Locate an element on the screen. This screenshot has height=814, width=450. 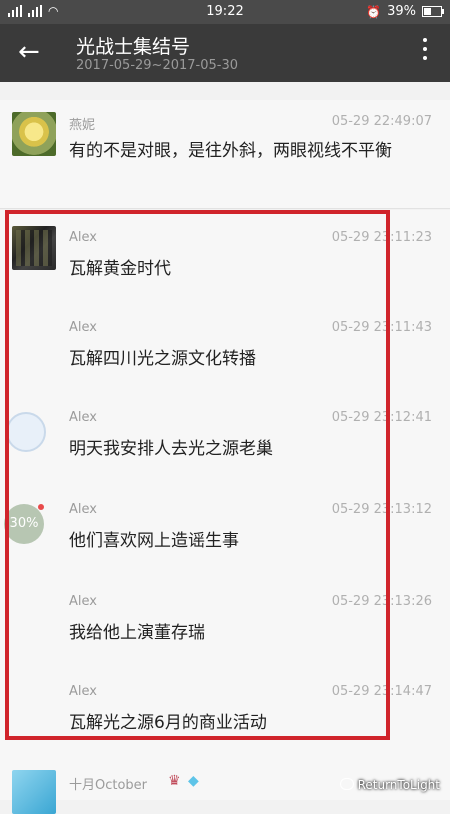
diamond-icon: ◆ is located at coordinates (193, 781).